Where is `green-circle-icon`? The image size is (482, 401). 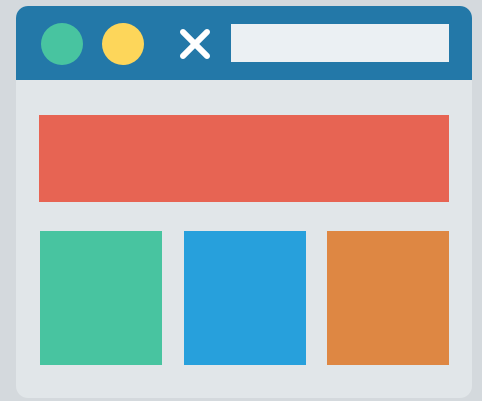 green-circle-icon is located at coordinates (62, 44).